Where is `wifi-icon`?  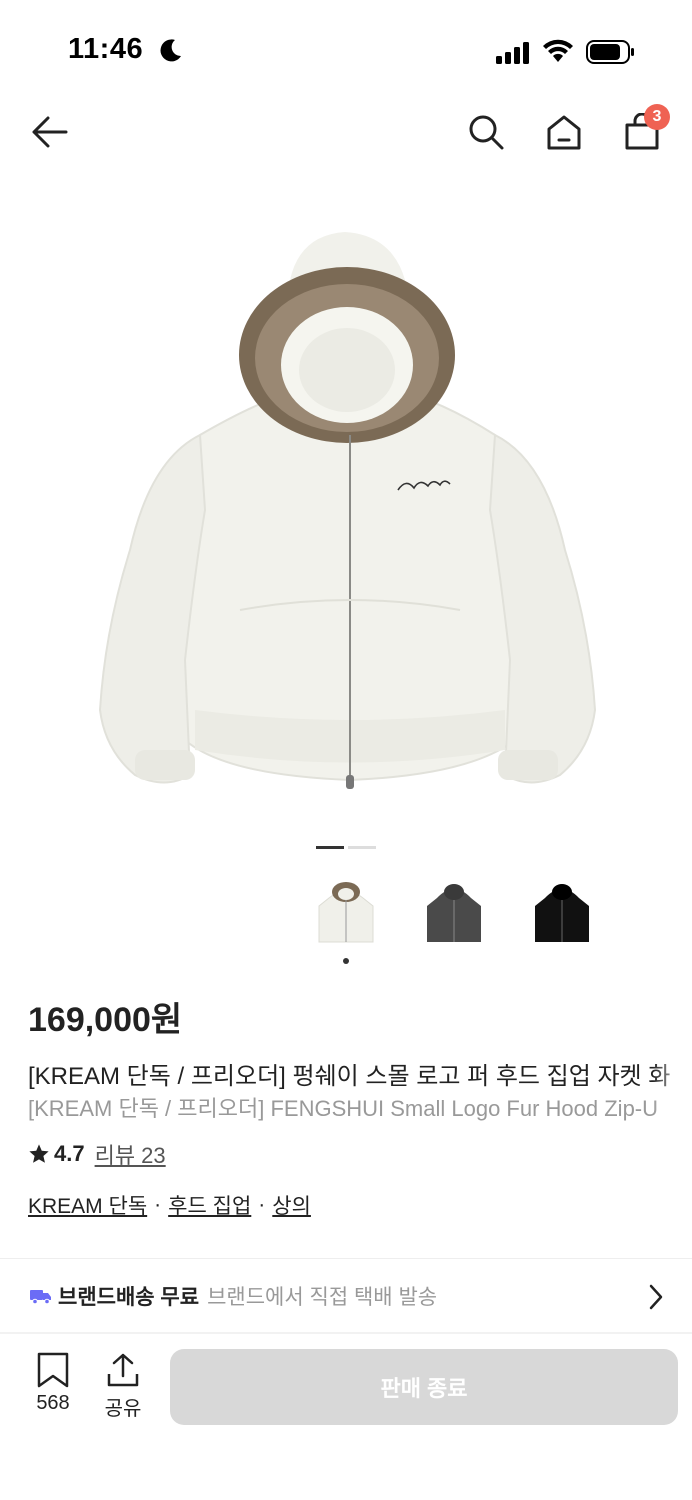
wifi-icon is located at coordinates (558, 50).